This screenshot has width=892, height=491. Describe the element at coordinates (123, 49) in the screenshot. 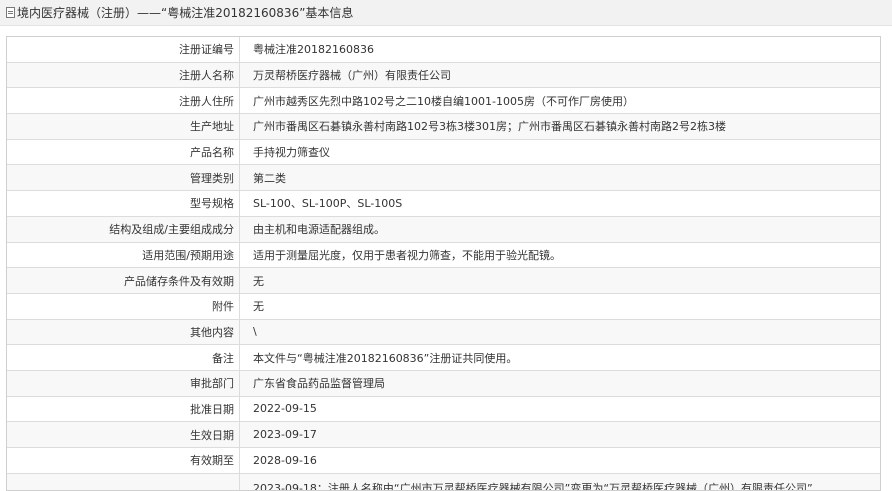

I see `row-label: 注册证编号` at that location.